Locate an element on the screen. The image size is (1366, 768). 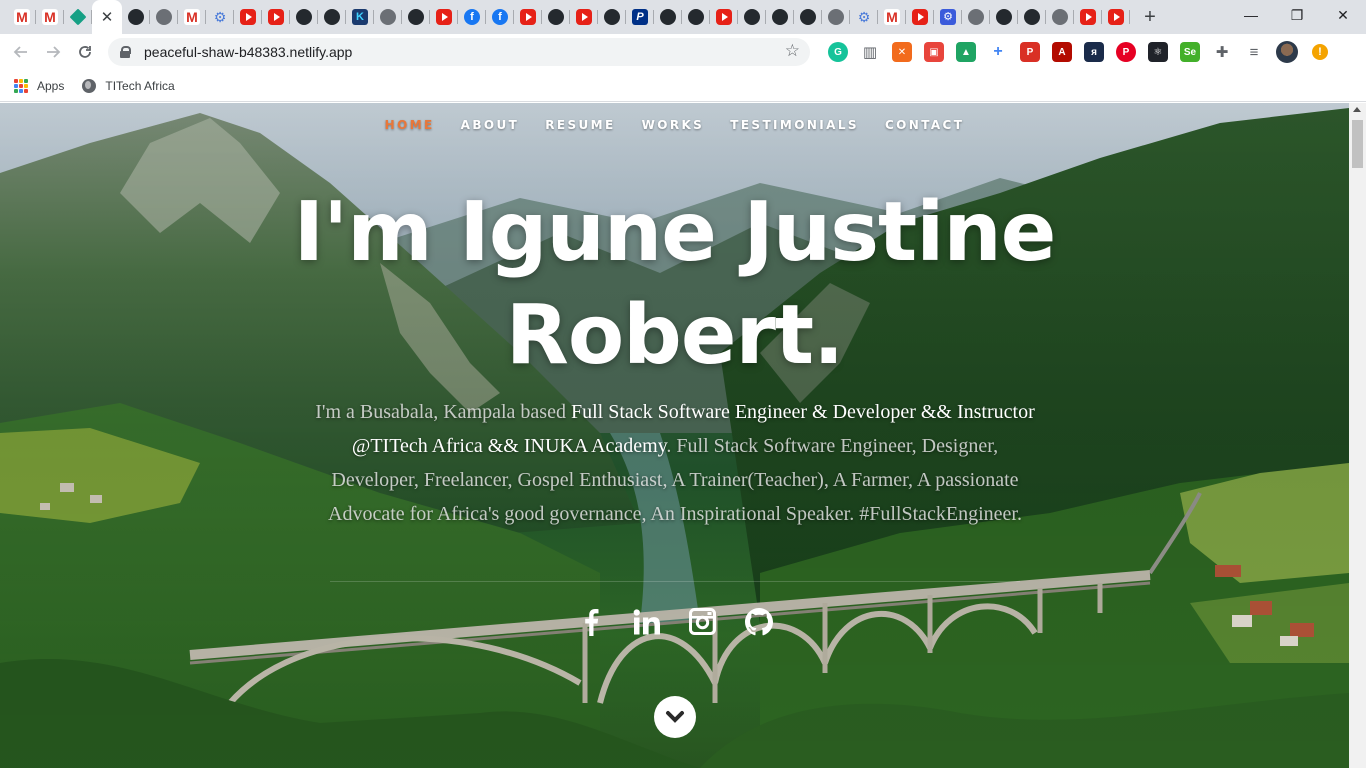
url-text: peaceful-shaw-b48383.netlify.app is located at coordinates (248, 52).